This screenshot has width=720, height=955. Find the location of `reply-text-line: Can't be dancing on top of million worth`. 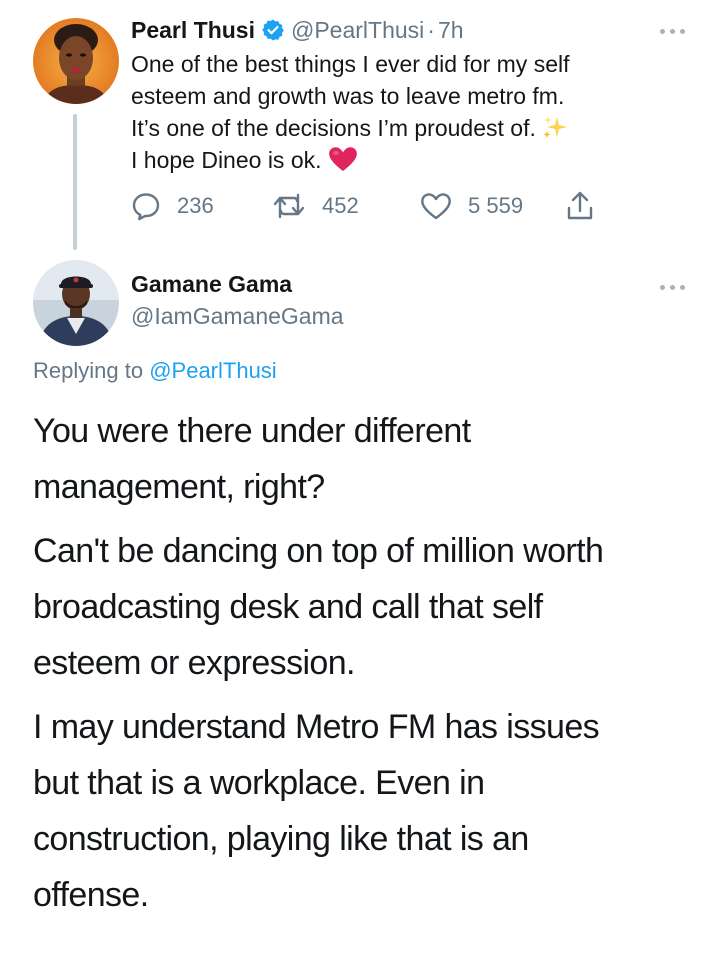

reply-text-line: Can't be dancing on top of million worth is located at coordinates (318, 551).